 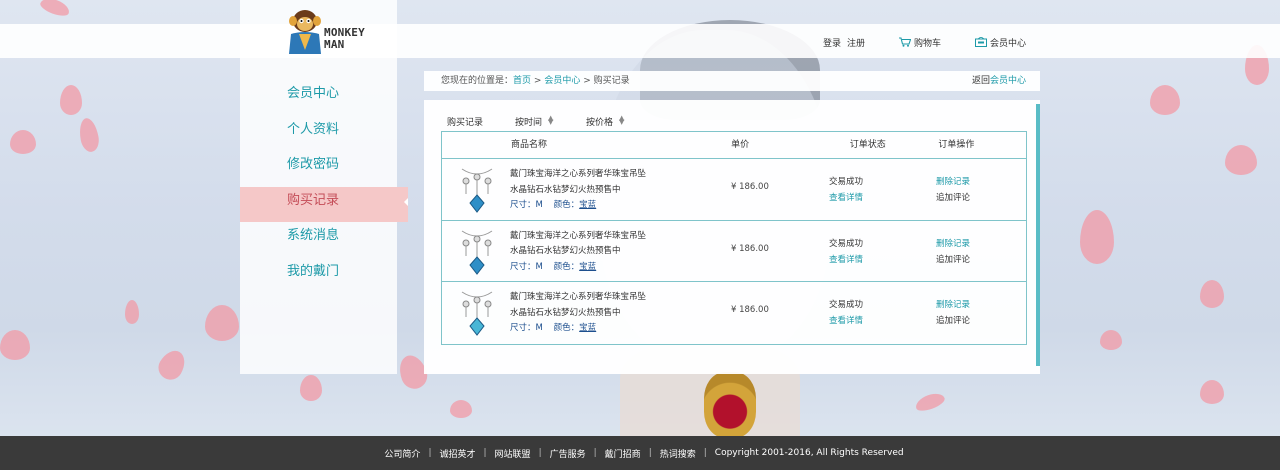 I want to click on breadcrumb-home: 首页, so click(x=522, y=81).